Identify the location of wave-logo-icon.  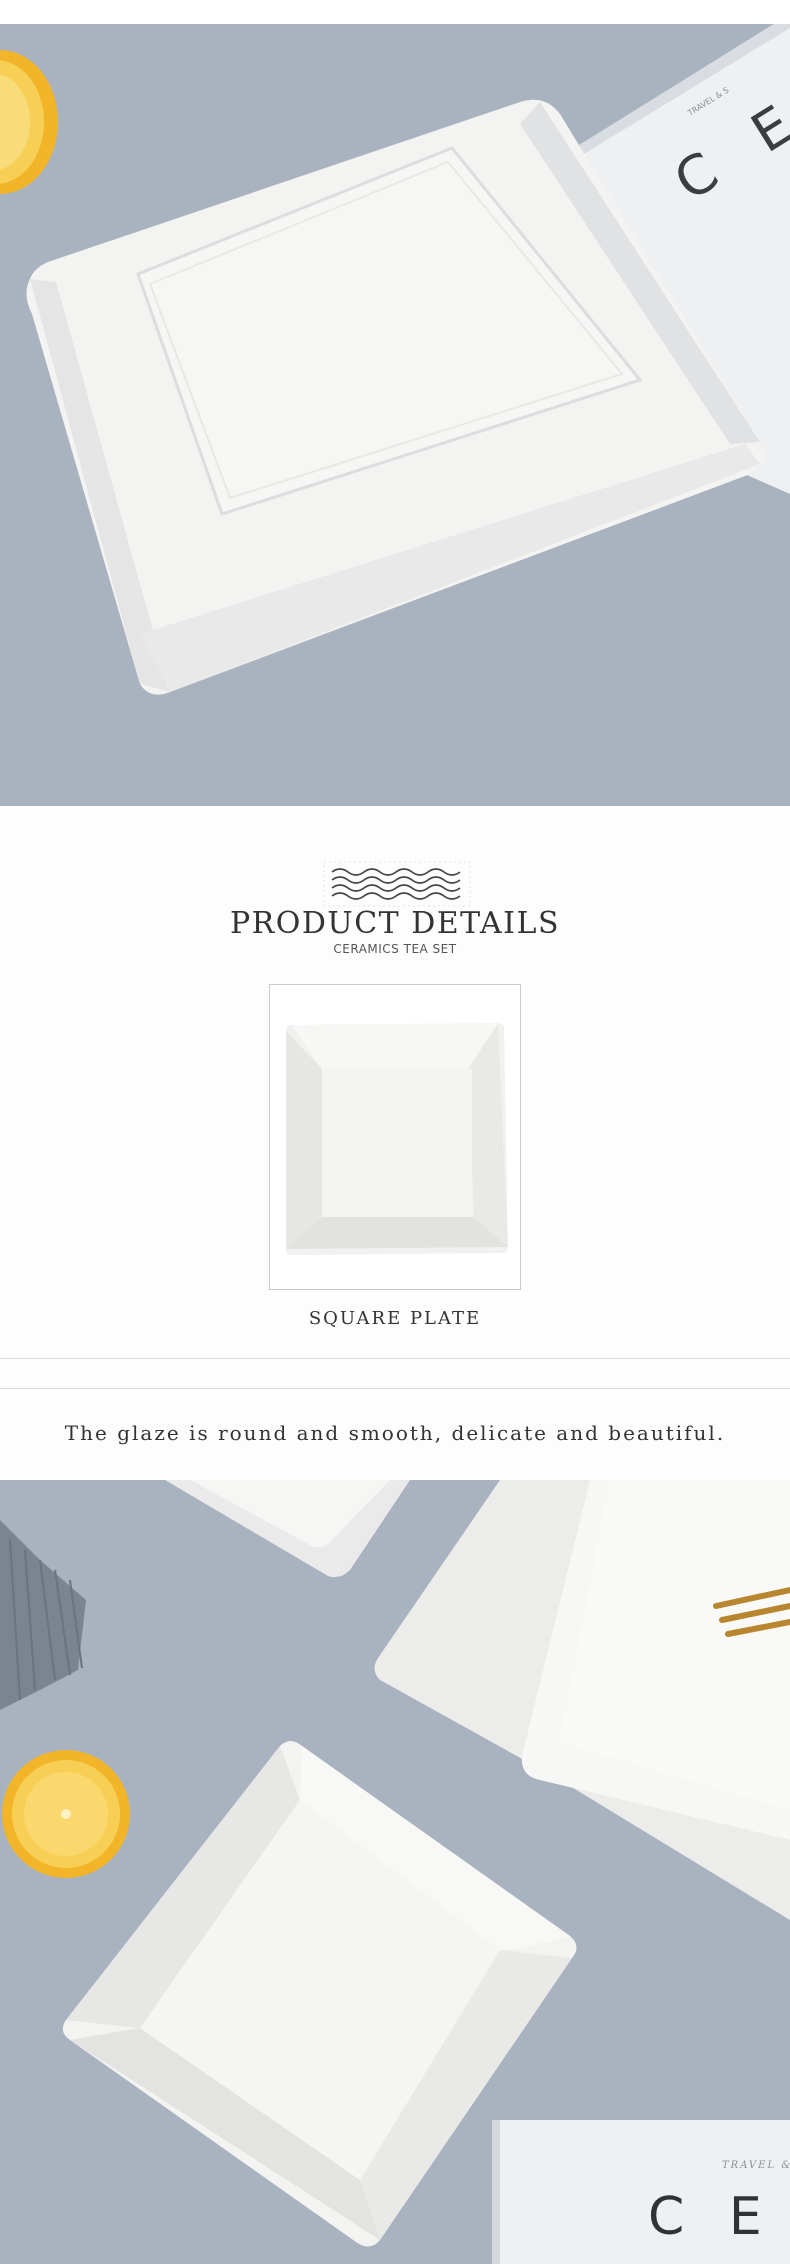
(397, 884).